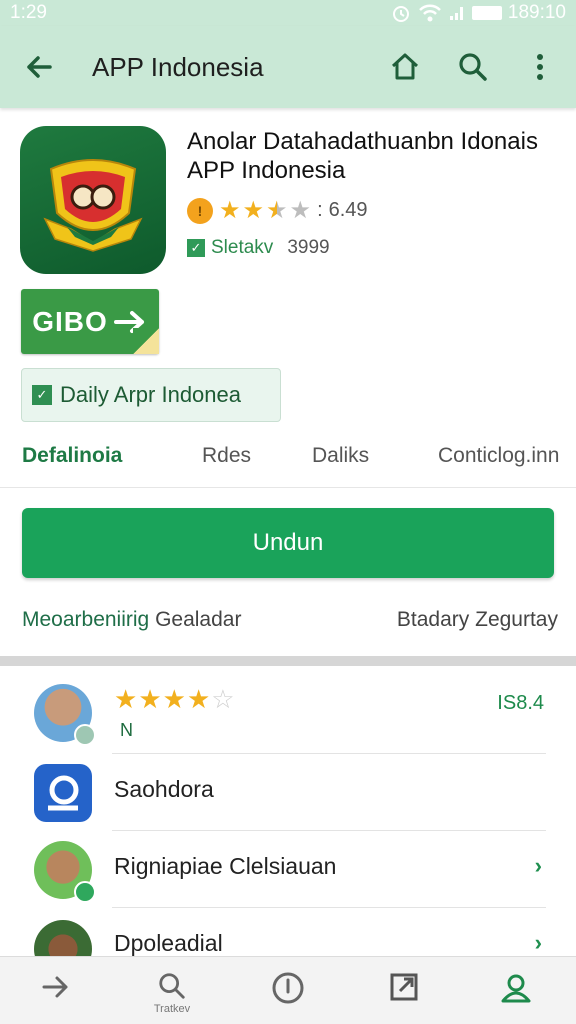  Describe the element at coordinates (288, 710) in the screenshot. I see `review-row: ★ ★ ★ ★ ☆ N IS8.4` at that location.